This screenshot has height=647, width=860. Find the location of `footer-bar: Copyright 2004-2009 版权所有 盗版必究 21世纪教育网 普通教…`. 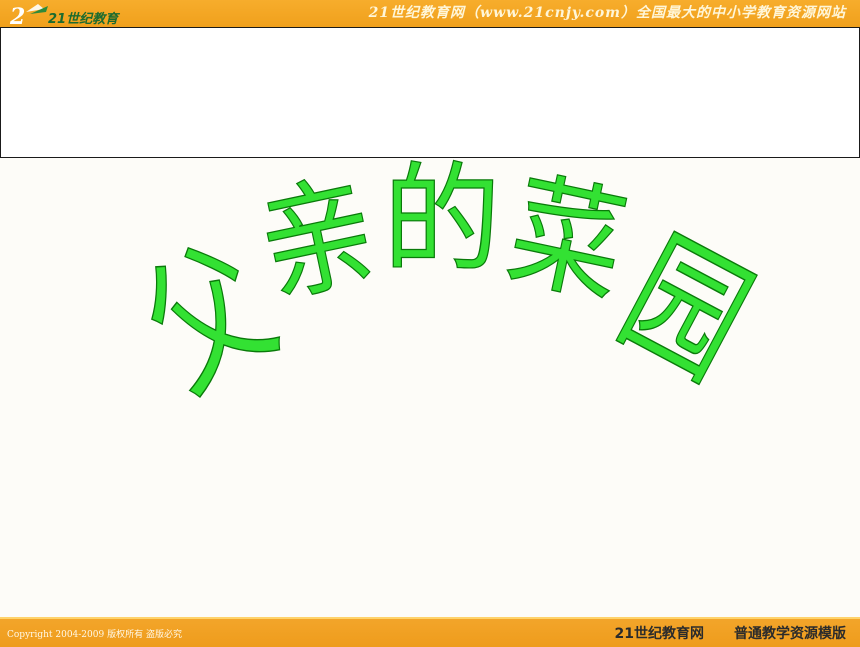

footer-bar: Copyright 2004-2009 版权所有 盗版必究 21世纪教育网 普通教… is located at coordinates (430, 632).